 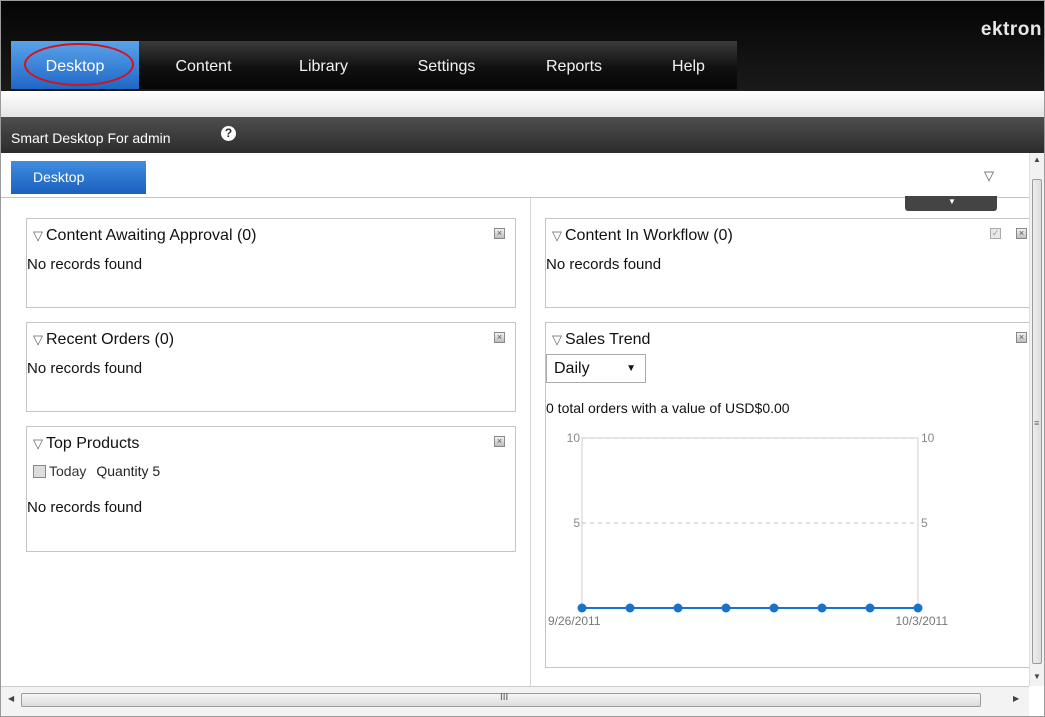 I want to click on widget-title-text: Top Products, so click(x=93, y=443).